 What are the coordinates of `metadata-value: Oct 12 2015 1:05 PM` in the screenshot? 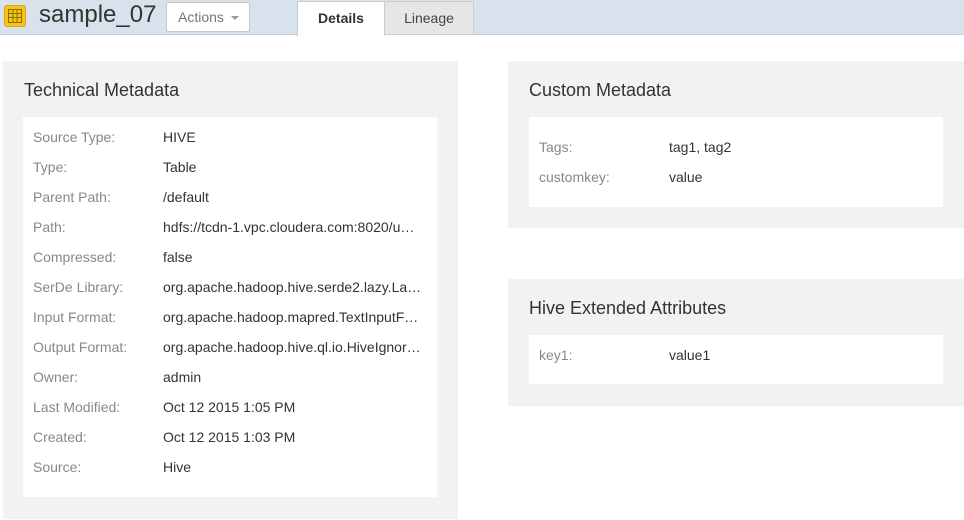 It's located at (229, 407).